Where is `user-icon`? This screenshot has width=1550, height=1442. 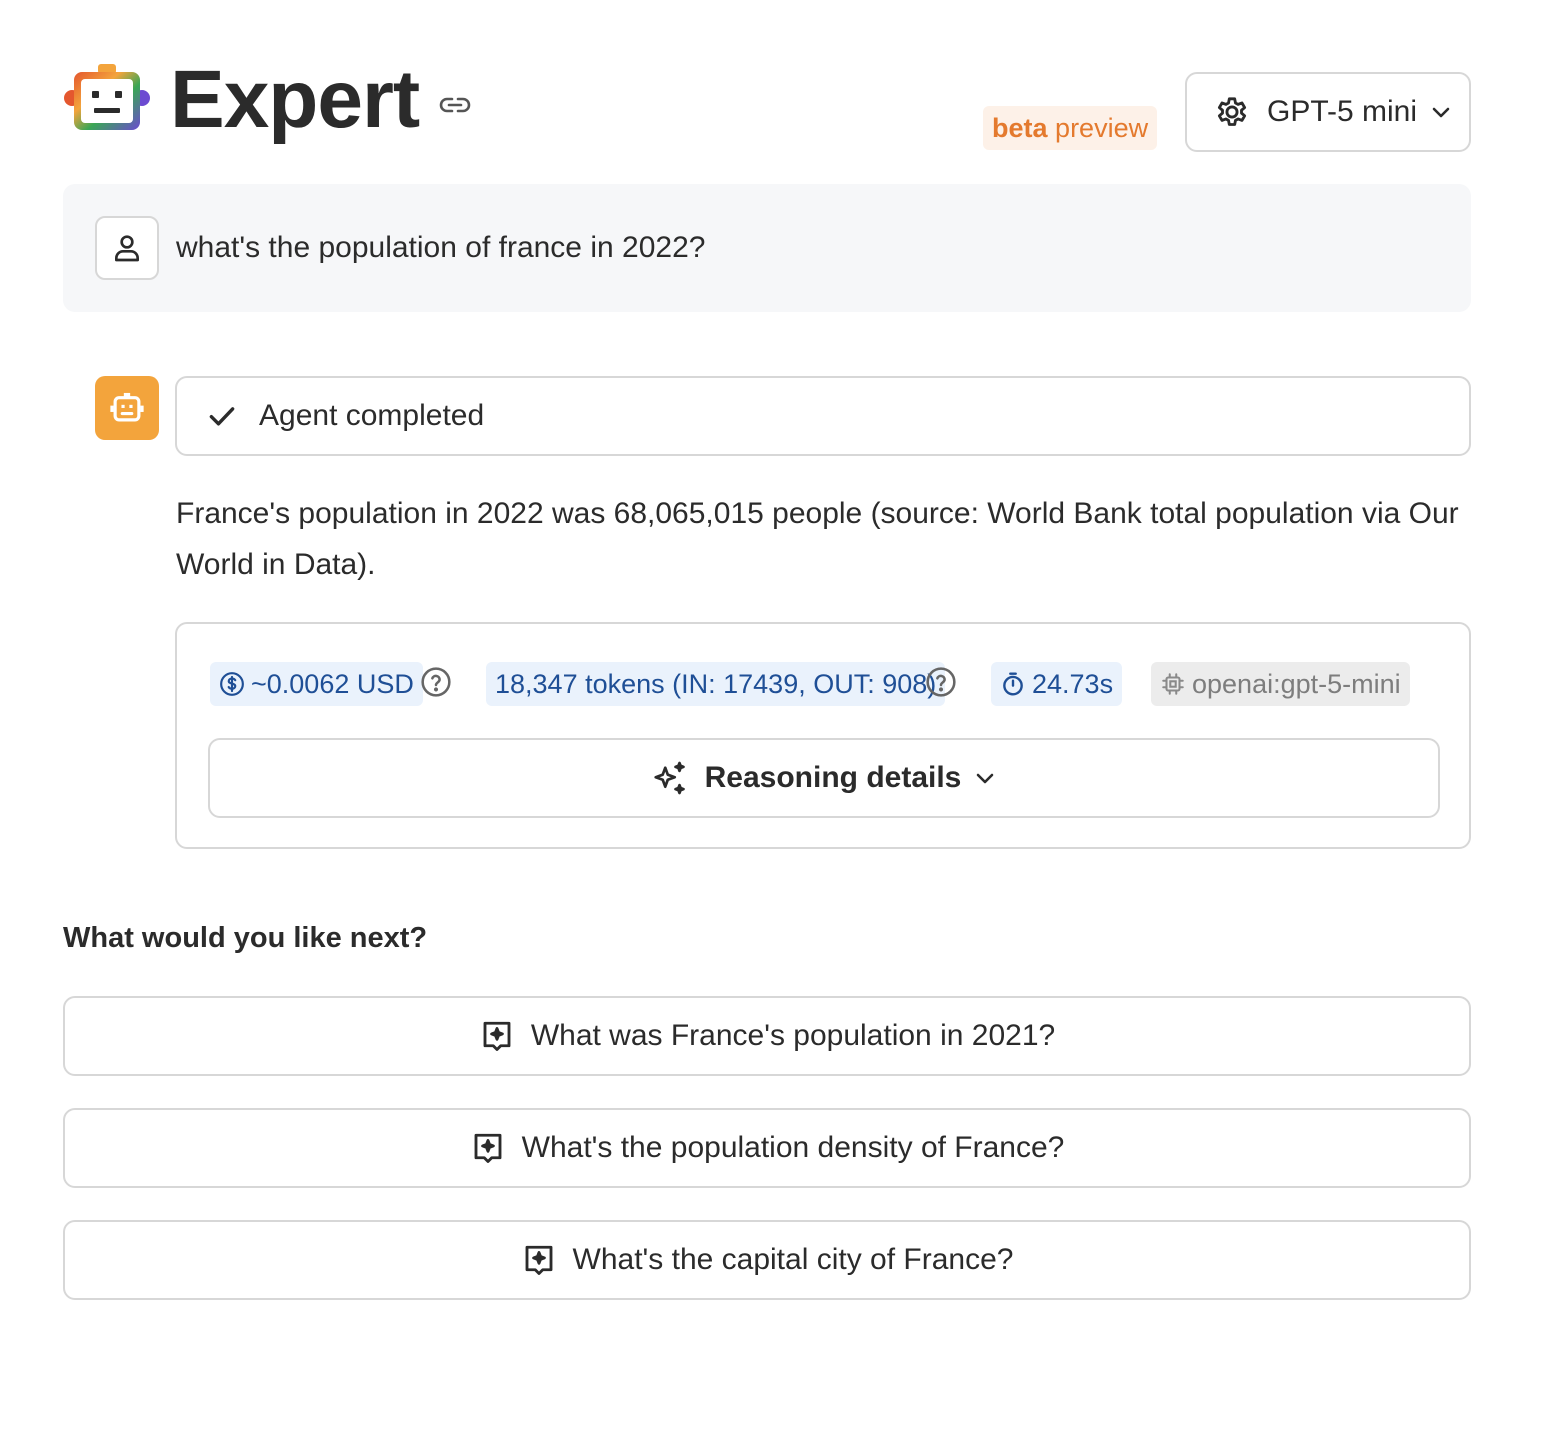 user-icon is located at coordinates (127, 248).